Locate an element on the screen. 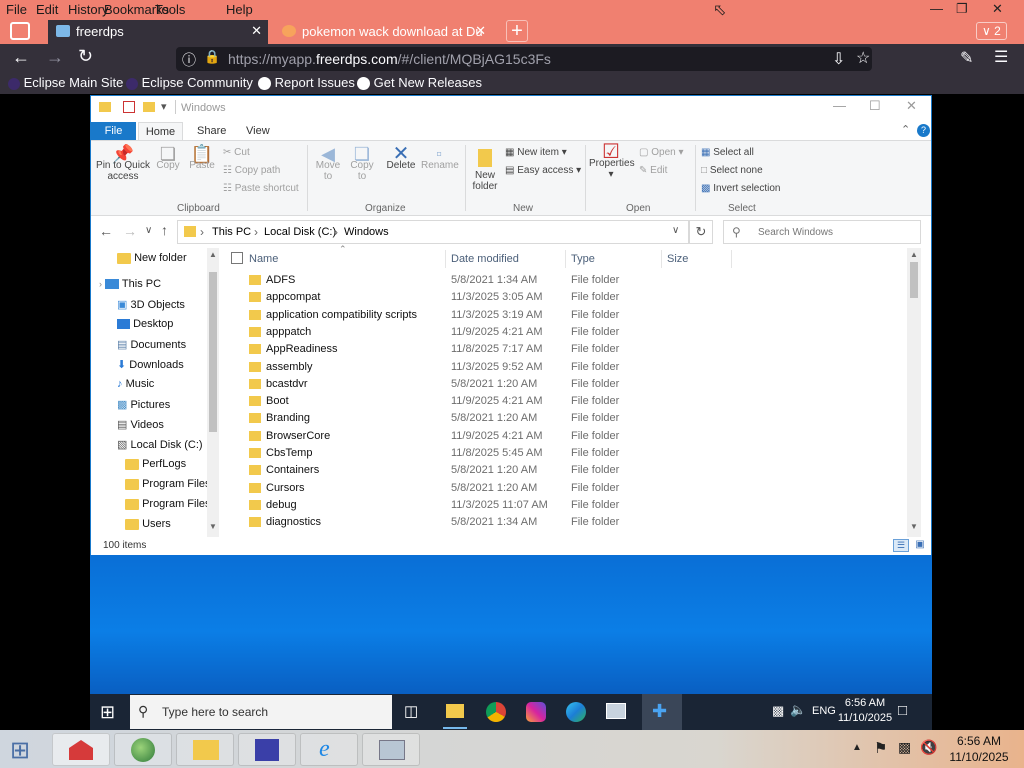  scroll-down-icon: ▼ is located at coordinates (914, 526).